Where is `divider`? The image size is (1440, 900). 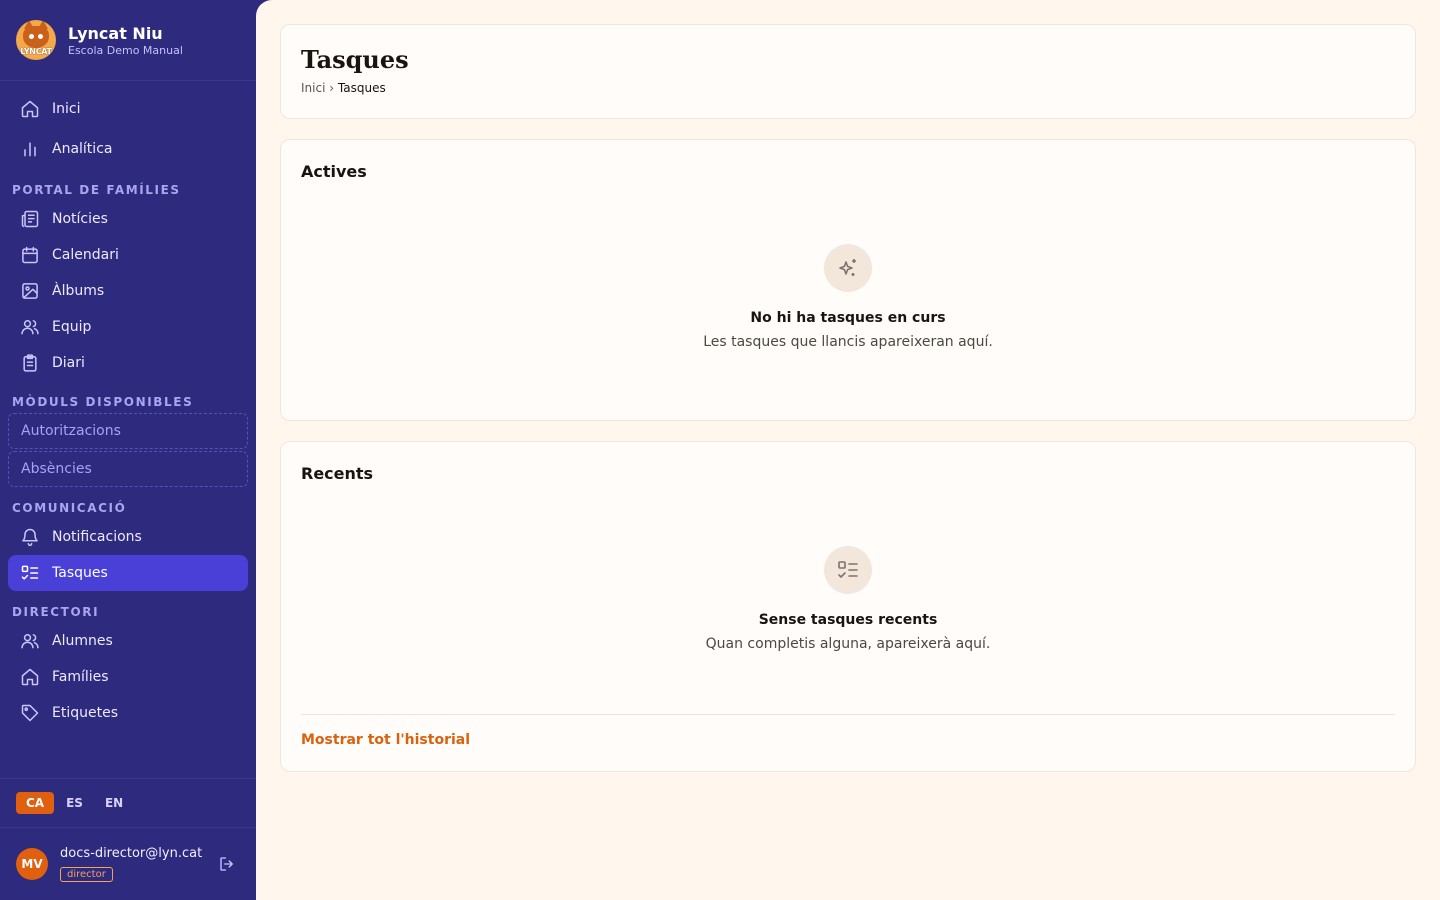 divider is located at coordinates (848, 714).